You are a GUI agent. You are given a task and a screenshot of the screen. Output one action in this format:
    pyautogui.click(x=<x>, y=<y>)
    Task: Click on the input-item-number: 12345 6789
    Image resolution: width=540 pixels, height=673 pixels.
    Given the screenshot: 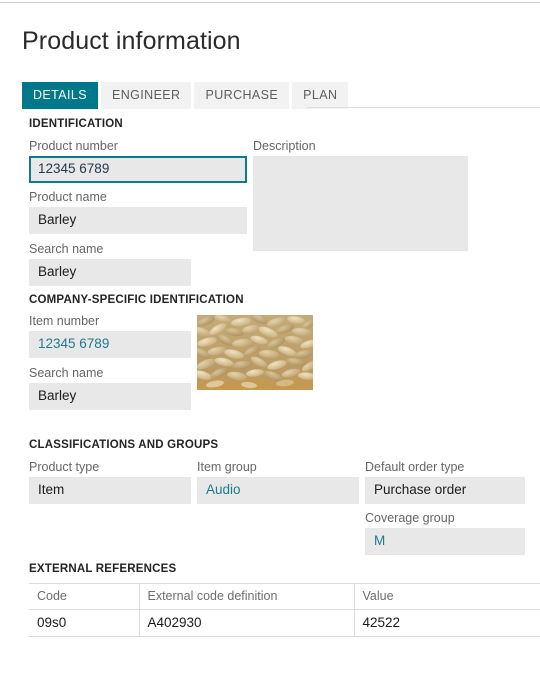 What is the action you would take?
    pyautogui.click(x=110, y=344)
    